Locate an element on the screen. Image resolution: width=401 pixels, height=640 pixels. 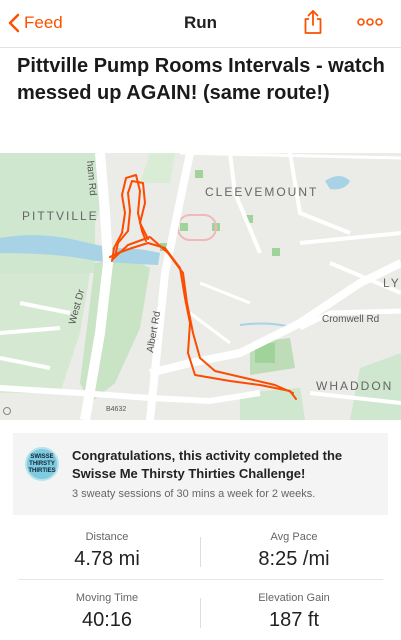
stat-value: 40:16 is located at coordinates (107, 620).